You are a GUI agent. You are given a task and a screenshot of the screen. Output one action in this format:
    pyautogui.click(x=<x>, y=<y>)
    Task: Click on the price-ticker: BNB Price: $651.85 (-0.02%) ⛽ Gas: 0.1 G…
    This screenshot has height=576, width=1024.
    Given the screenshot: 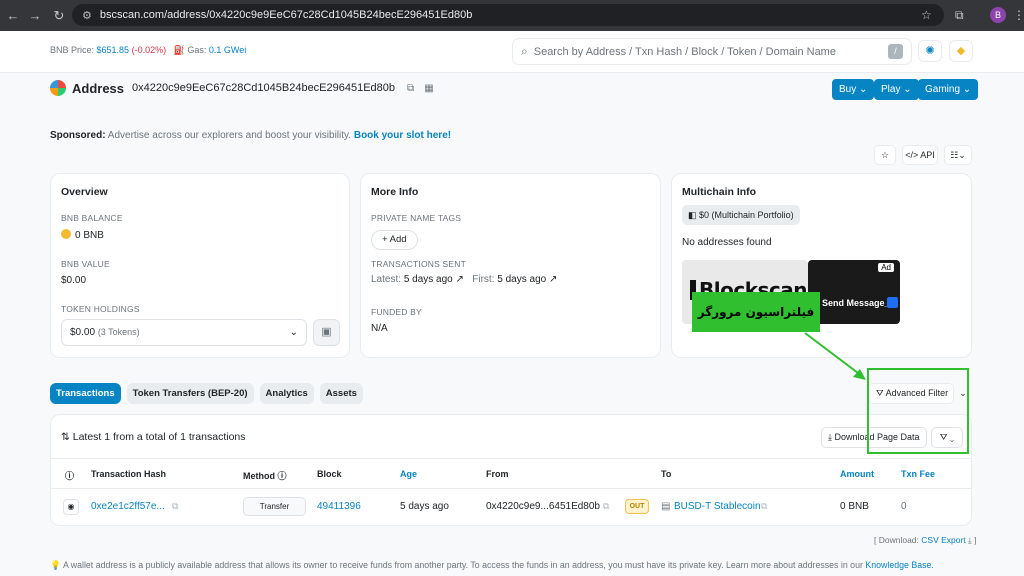 What is the action you would take?
    pyautogui.click(x=148, y=50)
    